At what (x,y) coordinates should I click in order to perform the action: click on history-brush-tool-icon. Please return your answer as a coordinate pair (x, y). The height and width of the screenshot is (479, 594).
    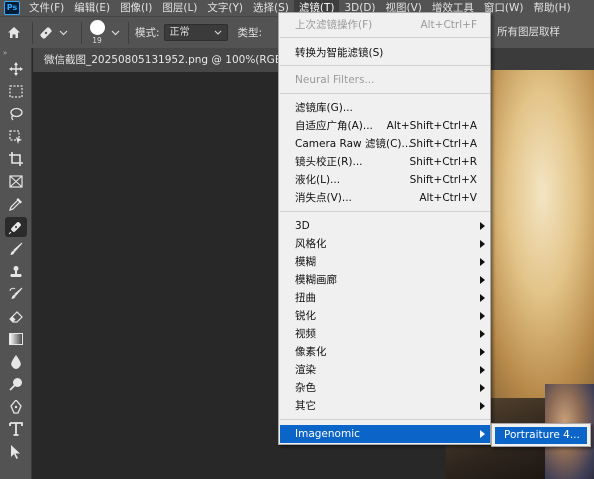
    Looking at the image, I should click on (16, 293).